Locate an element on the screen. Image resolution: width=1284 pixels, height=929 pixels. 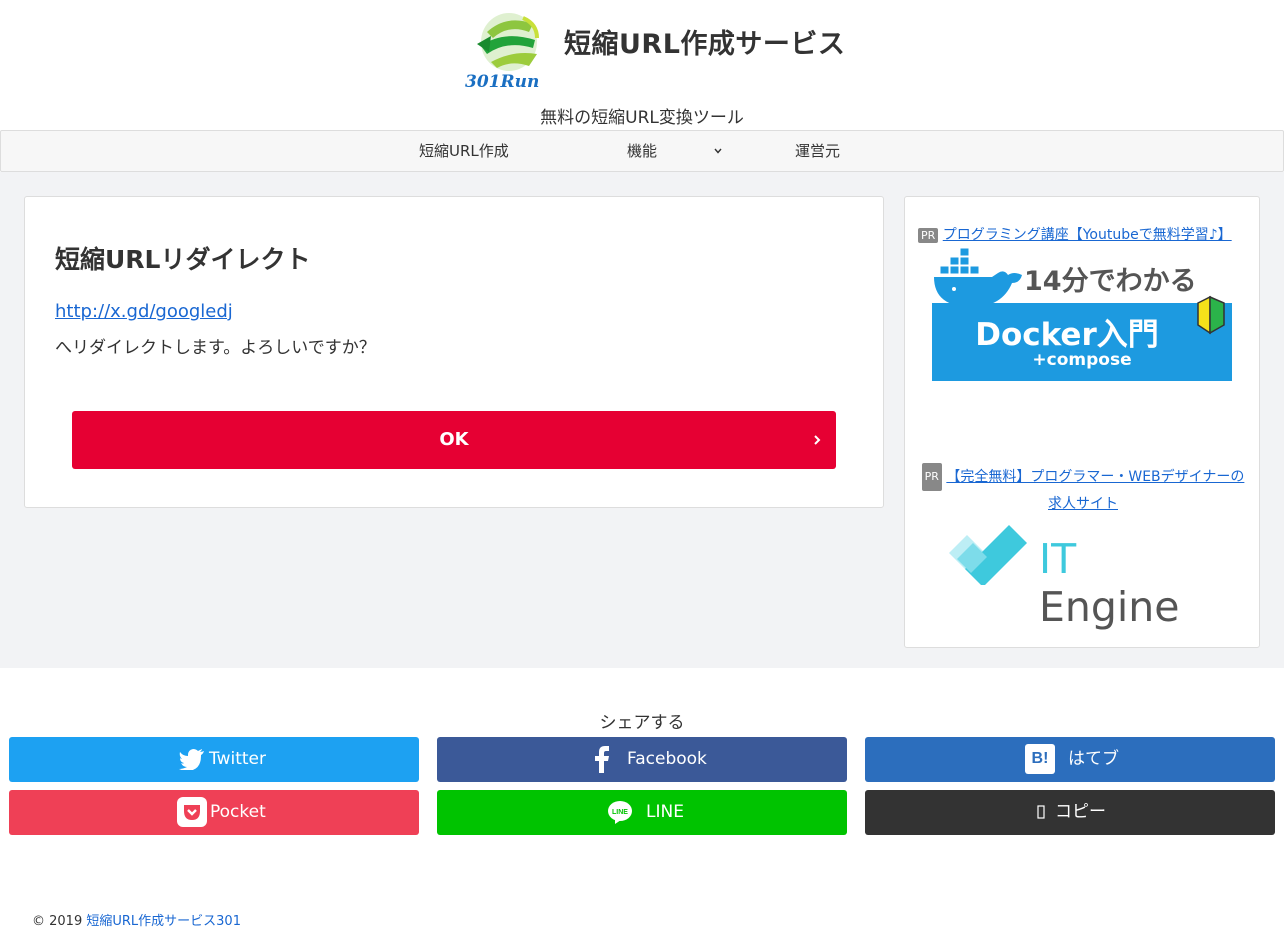
copyright-text: © 2019 is located at coordinates (57, 921).